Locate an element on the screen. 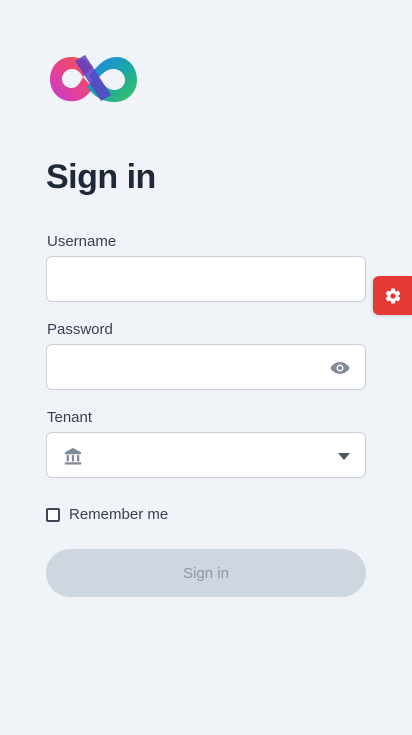 The width and height of the screenshot is (412, 735). bank-icon is located at coordinates (73, 456).